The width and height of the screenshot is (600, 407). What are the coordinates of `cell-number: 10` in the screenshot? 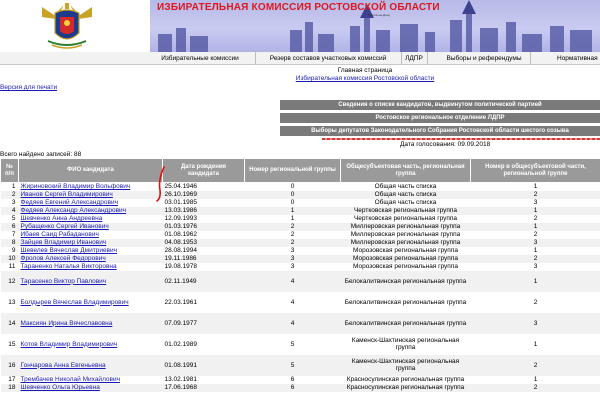 It's located at (9, 258).